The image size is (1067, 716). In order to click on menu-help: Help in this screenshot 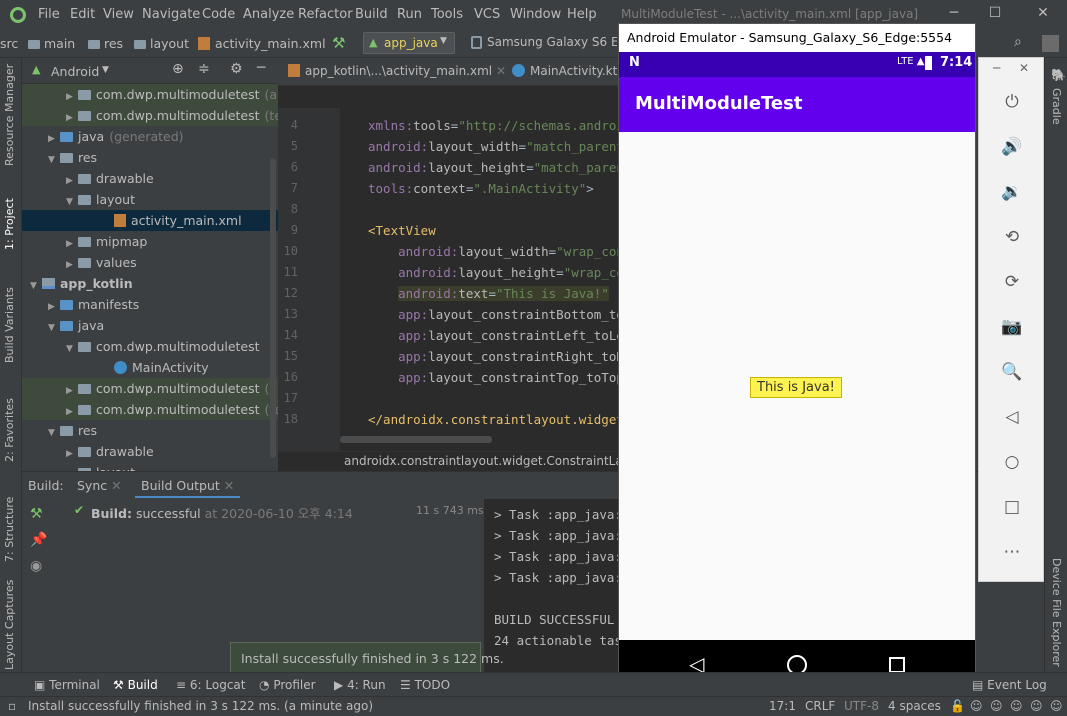, I will do `click(582, 14)`.